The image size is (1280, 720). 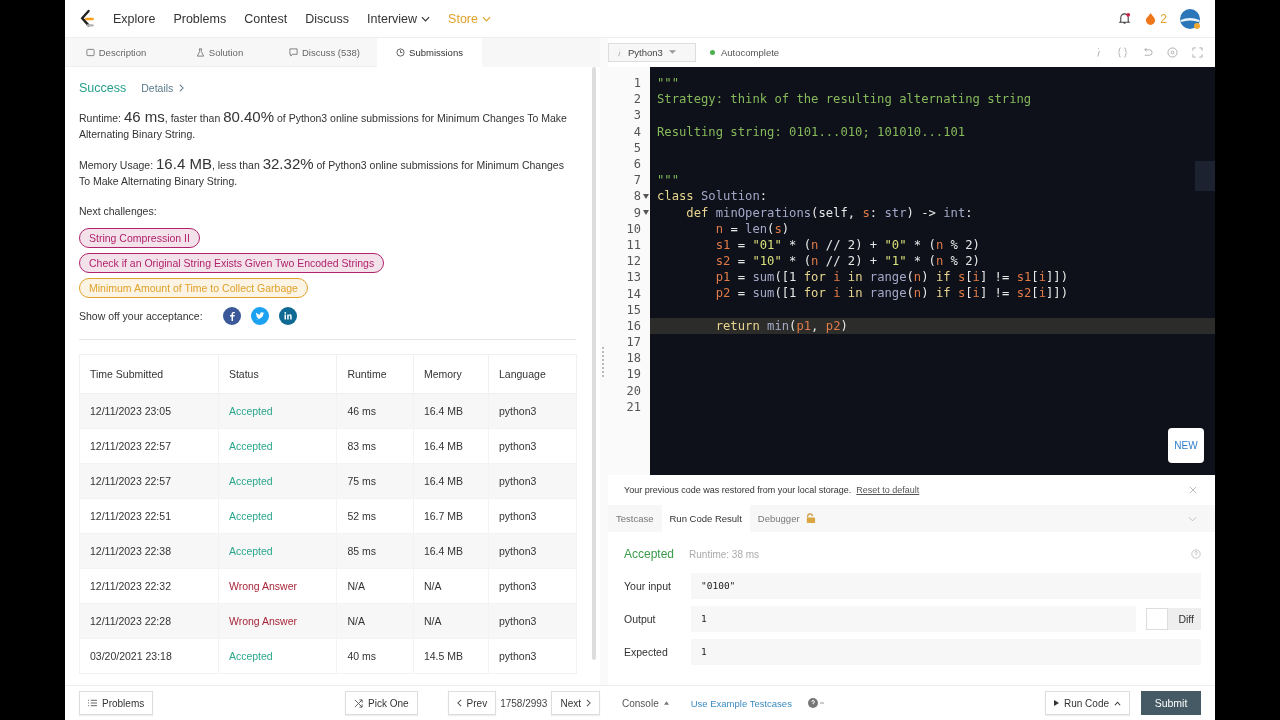 What do you see at coordinates (375, 656) in the screenshot?
I see `table-cell: 40 ms` at bounding box center [375, 656].